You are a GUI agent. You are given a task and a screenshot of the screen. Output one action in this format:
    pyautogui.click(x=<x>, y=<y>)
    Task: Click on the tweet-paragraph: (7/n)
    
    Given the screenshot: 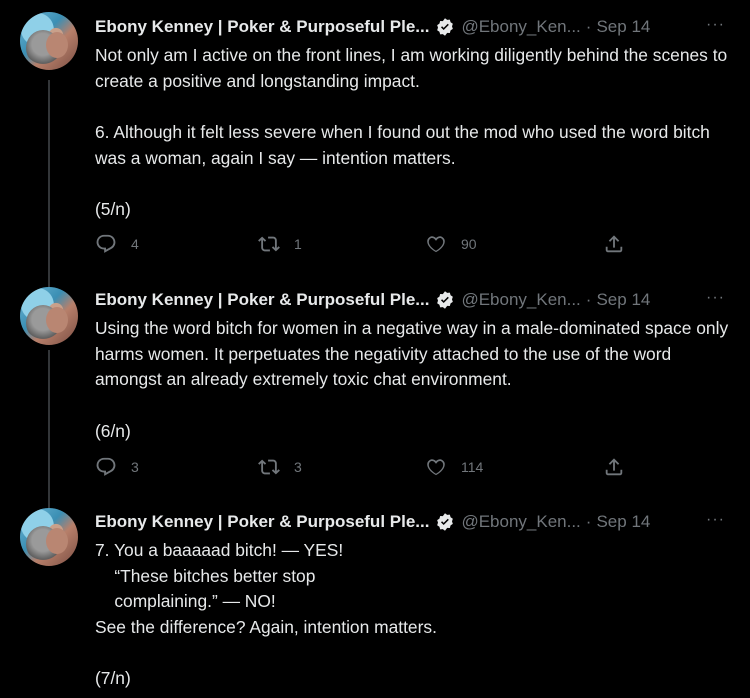 What is the action you would take?
    pyautogui.click(x=113, y=678)
    